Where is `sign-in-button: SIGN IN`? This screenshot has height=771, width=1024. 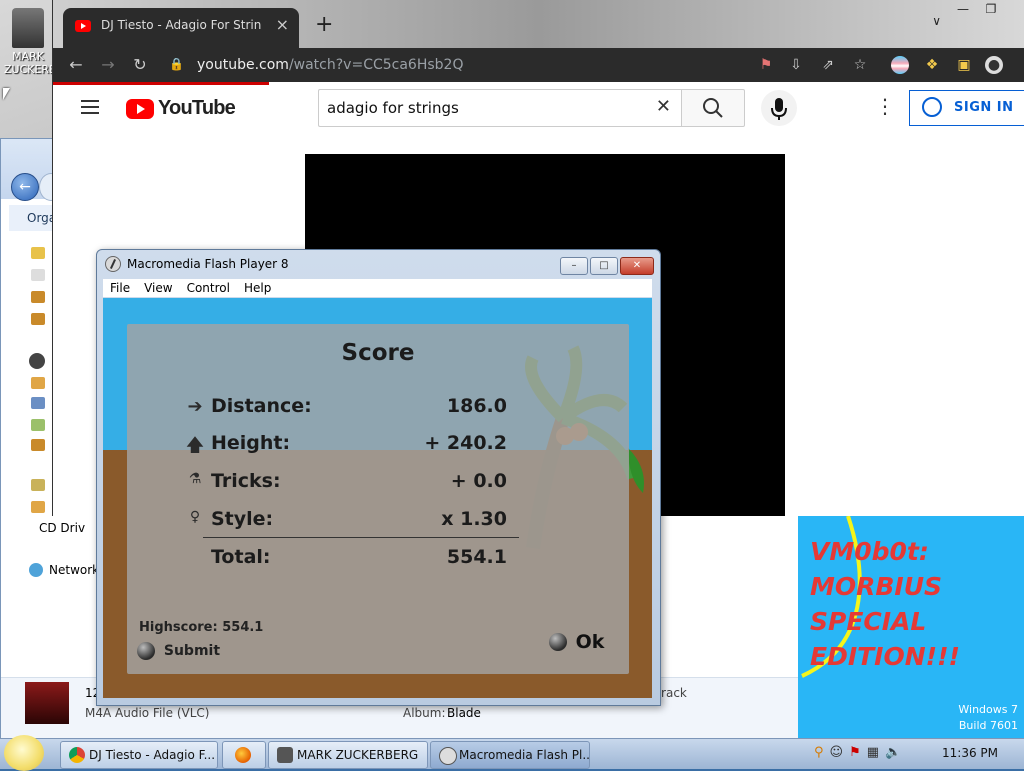 sign-in-button: SIGN IN is located at coordinates (966, 108).